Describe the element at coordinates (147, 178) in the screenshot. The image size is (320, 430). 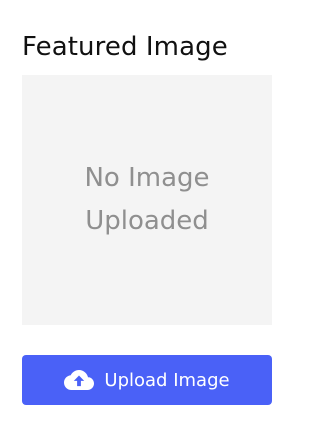
I see `placeholder-line-1: No Image` at that location.